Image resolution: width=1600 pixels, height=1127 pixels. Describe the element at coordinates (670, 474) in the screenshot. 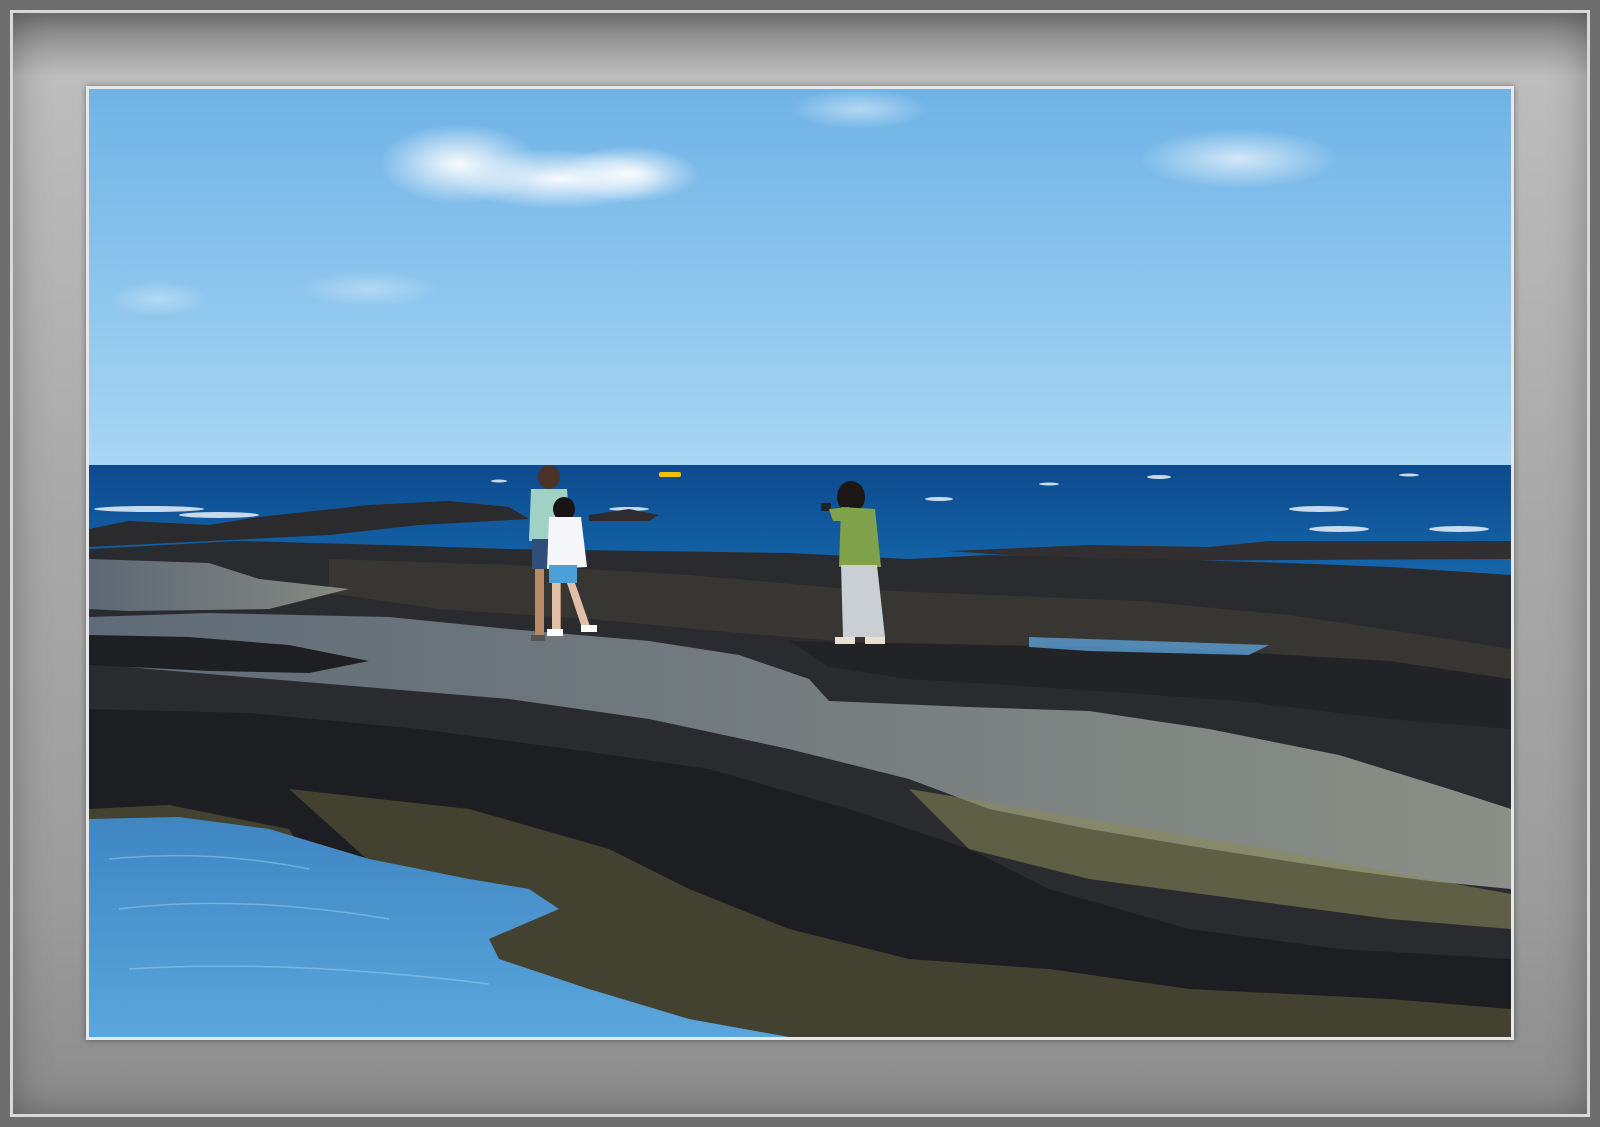

I see `buoy` at that location.